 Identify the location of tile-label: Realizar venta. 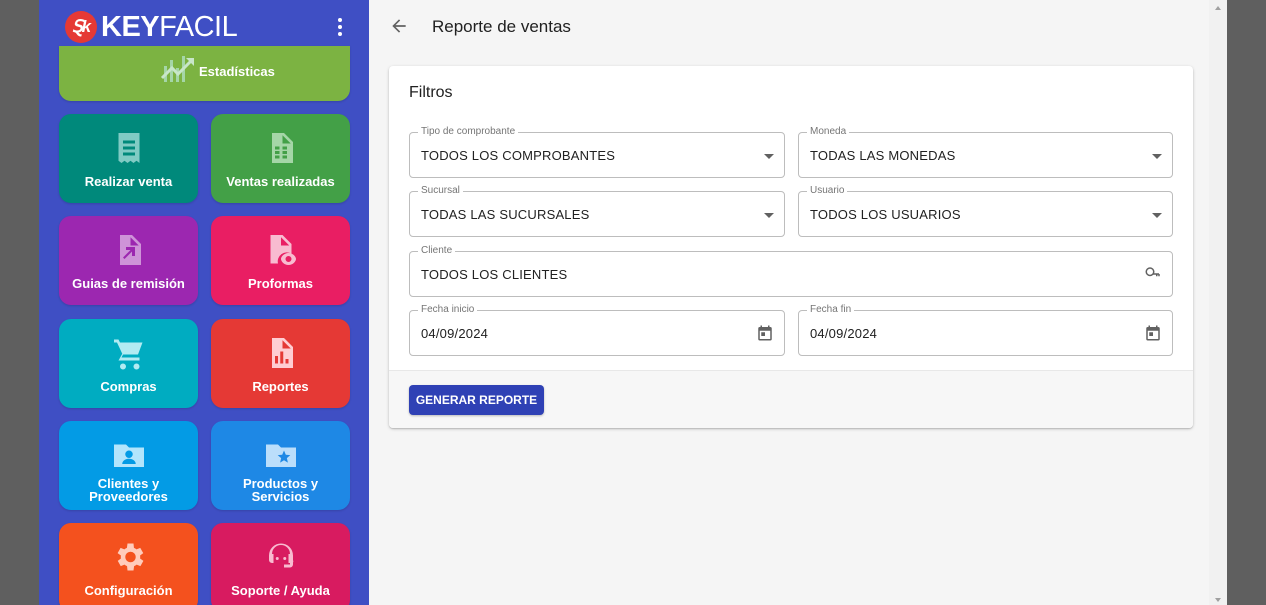
(128, 181).